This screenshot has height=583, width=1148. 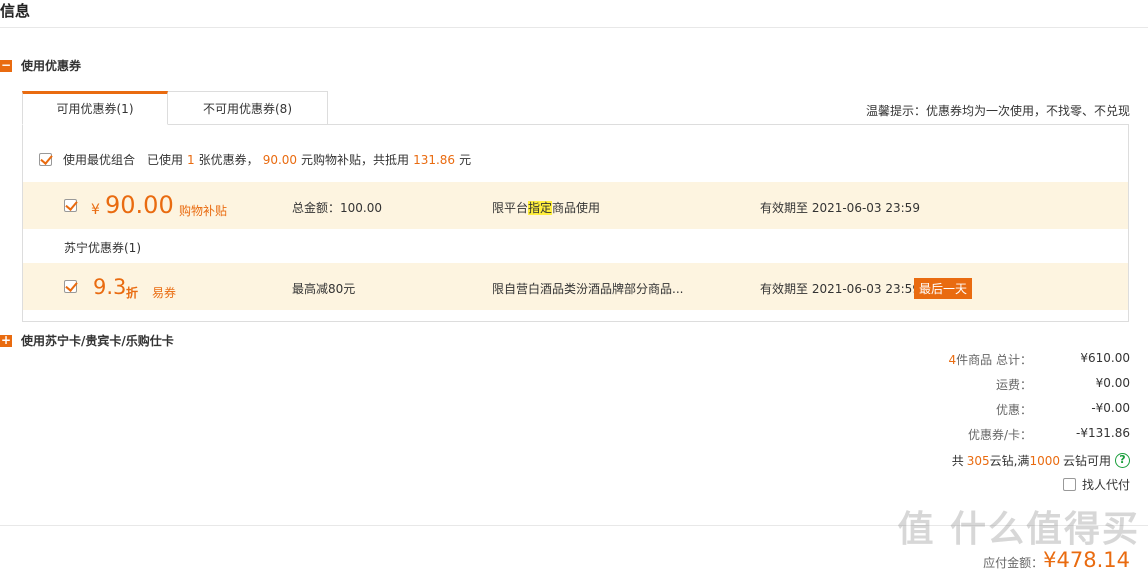 I want to click on coupon-discount-condition: 最高减80元, so click(x=324, y=289).